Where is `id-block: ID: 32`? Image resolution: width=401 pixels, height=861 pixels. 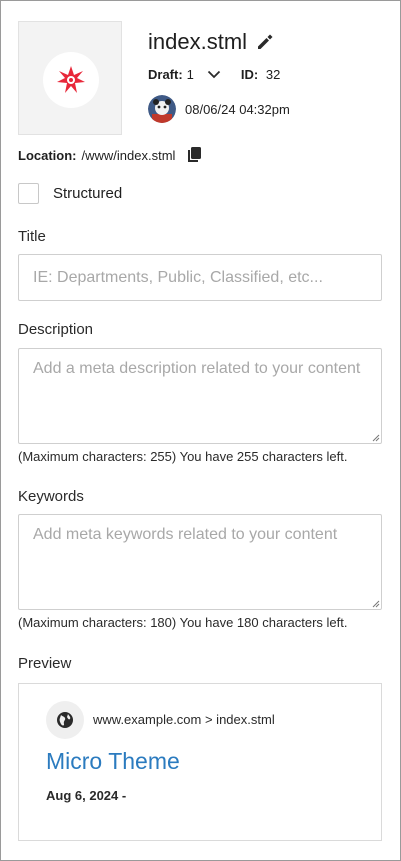
id-block: ID: 32 is located at coordinates (260, 74).